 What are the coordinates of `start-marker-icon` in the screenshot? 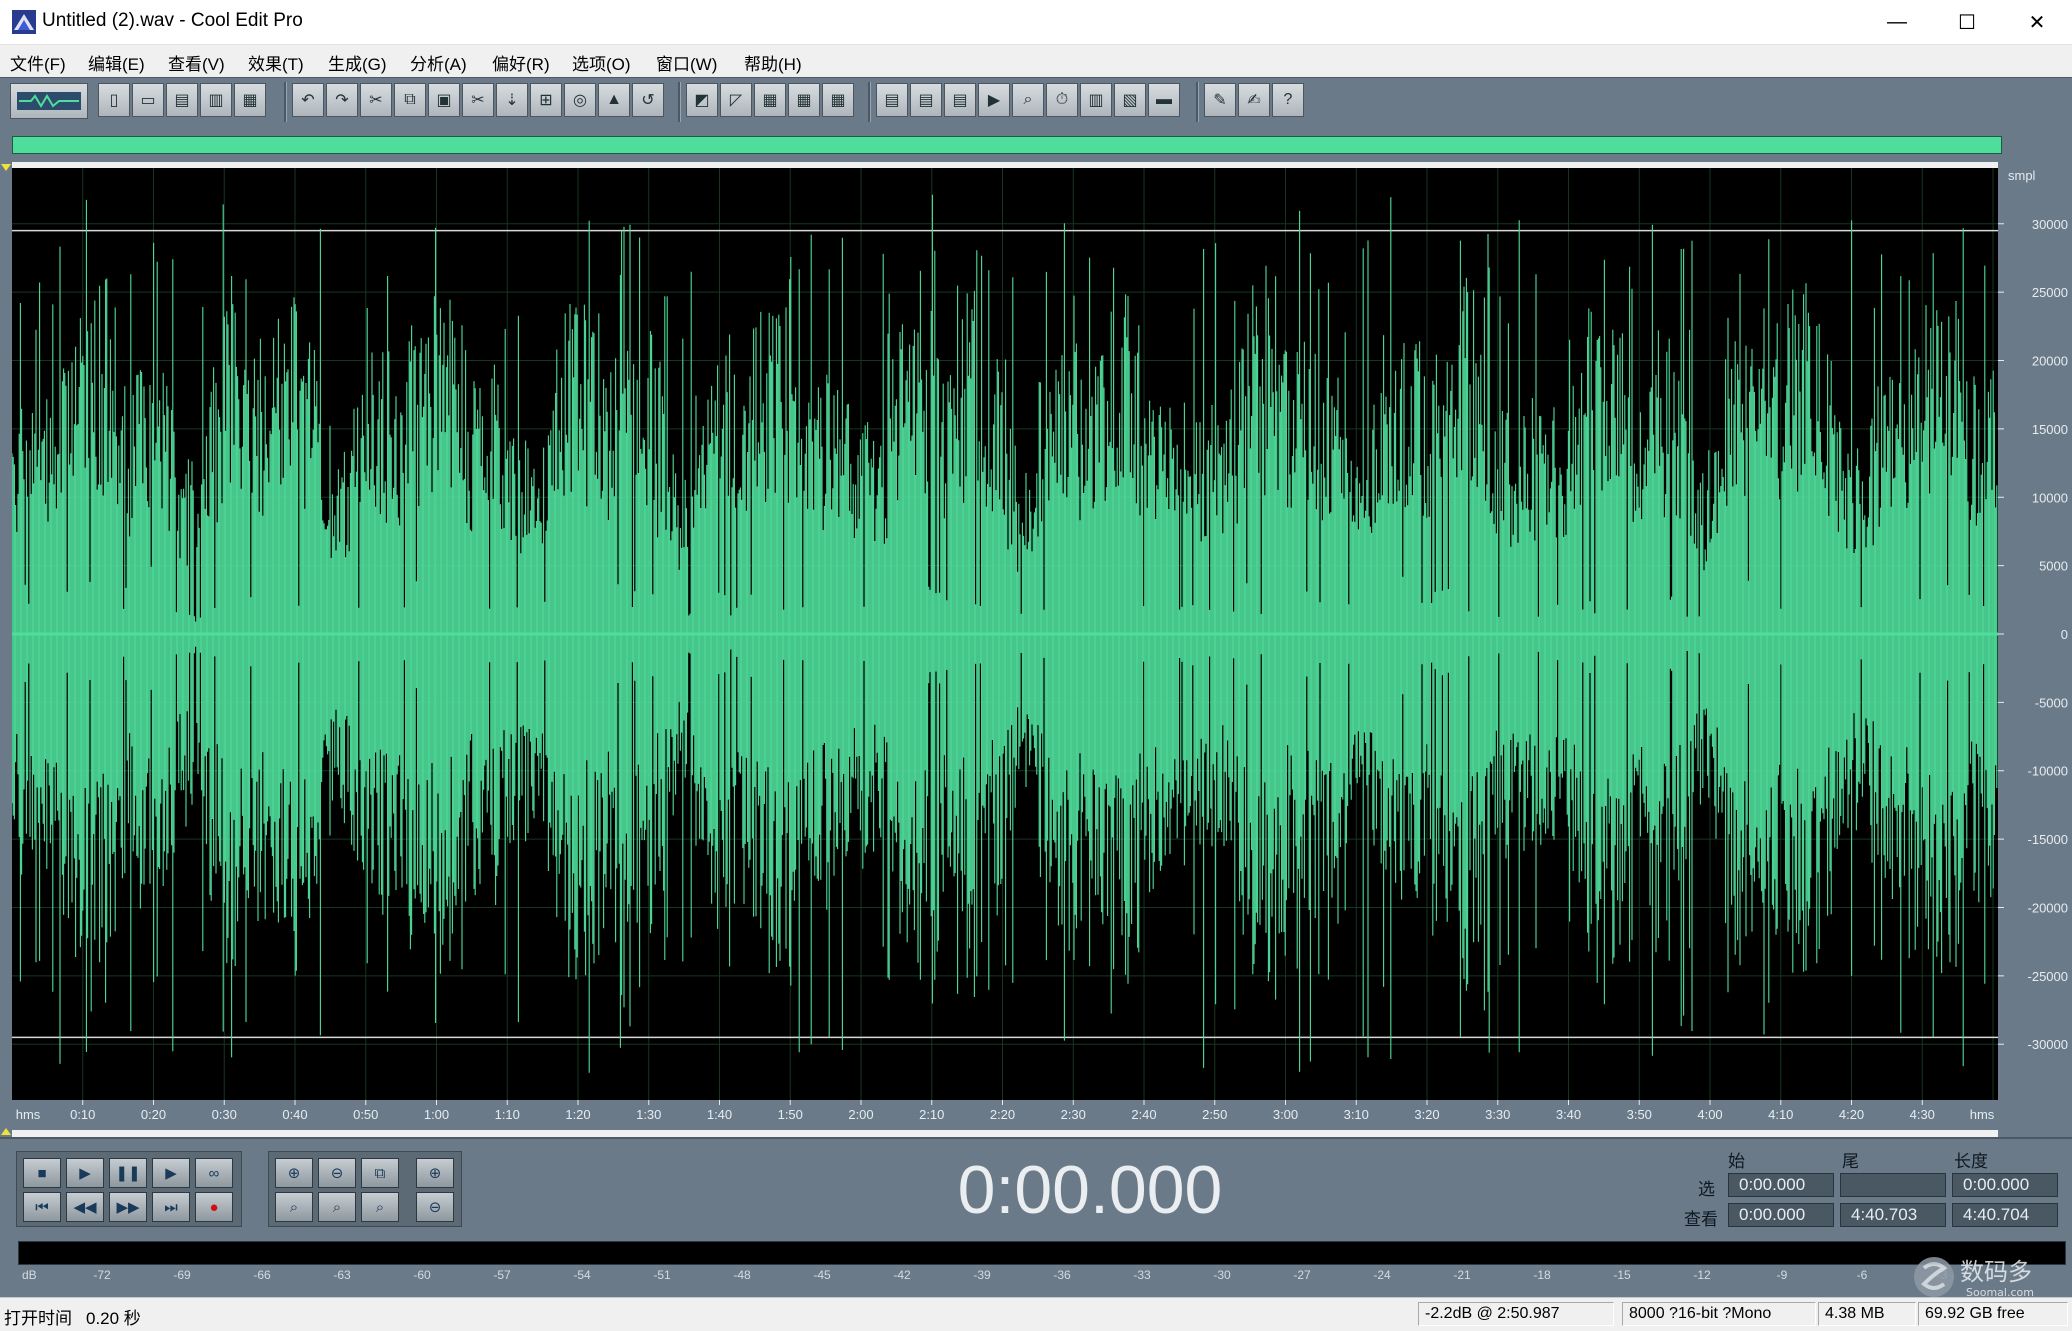 It's located at (6, 649).